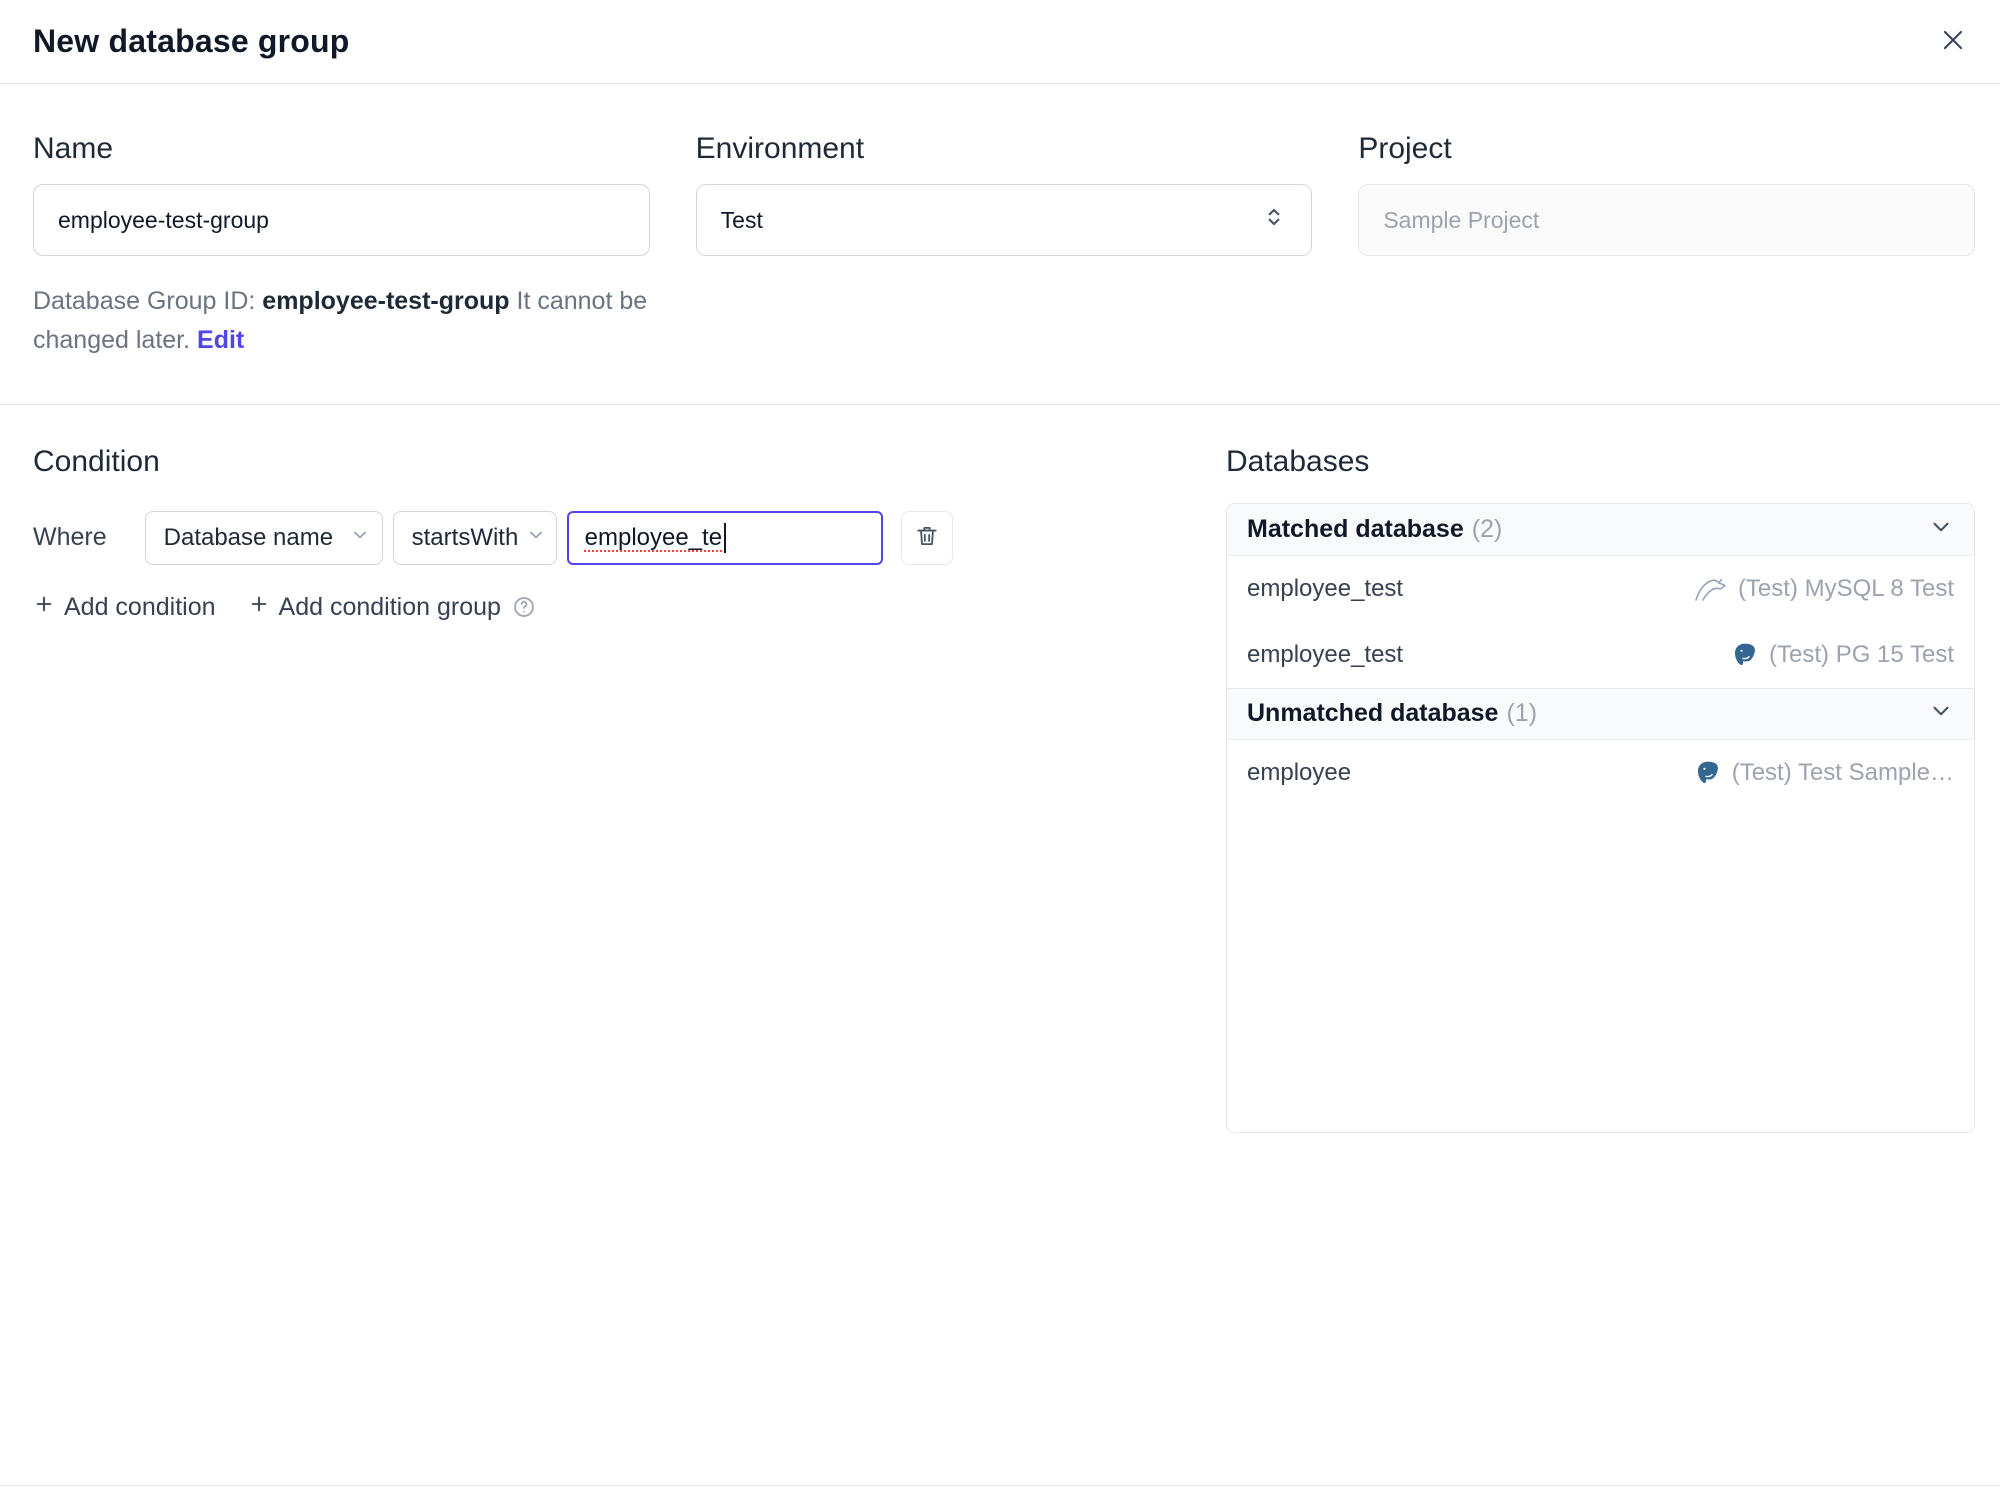 This screenshot has width=2000, height=1500. What do you see at coordinates (220, 340) in the screenshot?
I see `edit-group-id-link: Edit` at bounding box center [220, 340].